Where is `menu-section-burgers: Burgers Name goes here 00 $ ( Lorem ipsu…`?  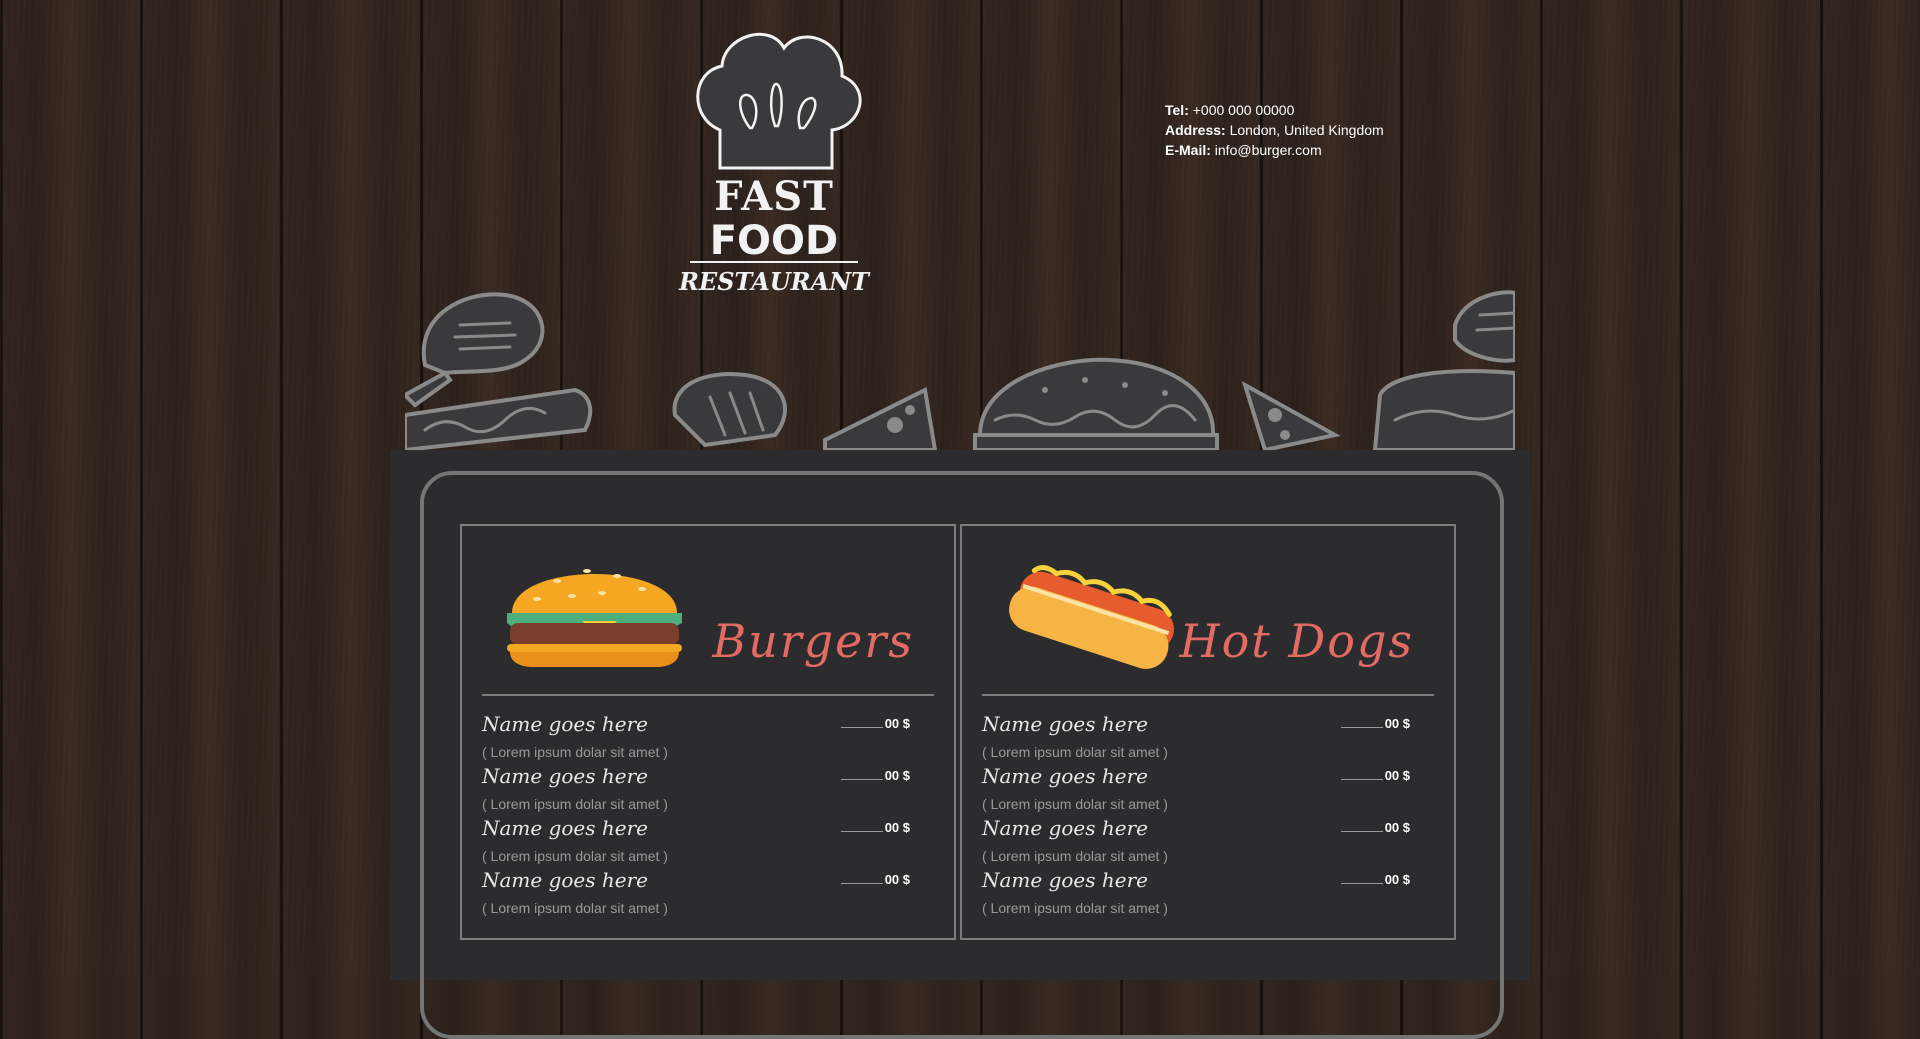 menu-section-burgers: Burgers Name goes here 00 $ ( Lorem ipsu… is located at coordinates (708, 732).